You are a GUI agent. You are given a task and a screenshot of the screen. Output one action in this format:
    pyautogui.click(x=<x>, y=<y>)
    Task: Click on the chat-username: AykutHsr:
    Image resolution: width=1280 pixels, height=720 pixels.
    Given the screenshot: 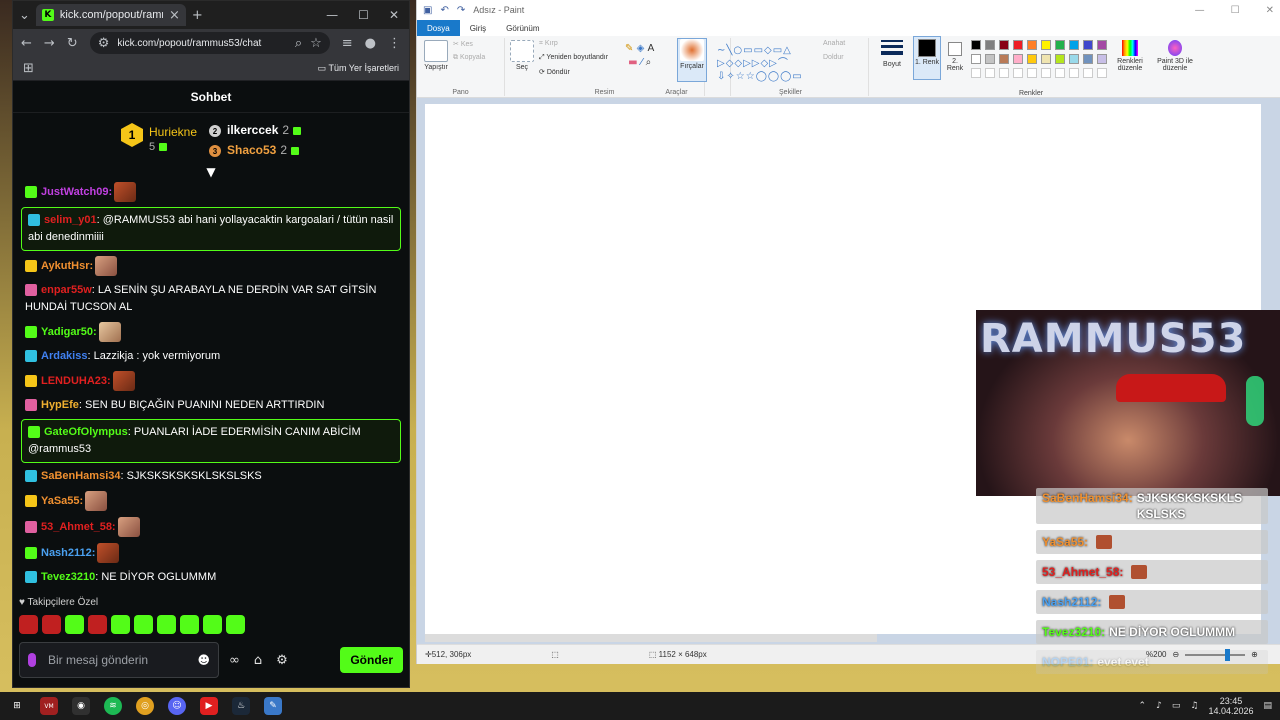 What is the action you would take?
    pyautogui.click(x=67, y=266)
    